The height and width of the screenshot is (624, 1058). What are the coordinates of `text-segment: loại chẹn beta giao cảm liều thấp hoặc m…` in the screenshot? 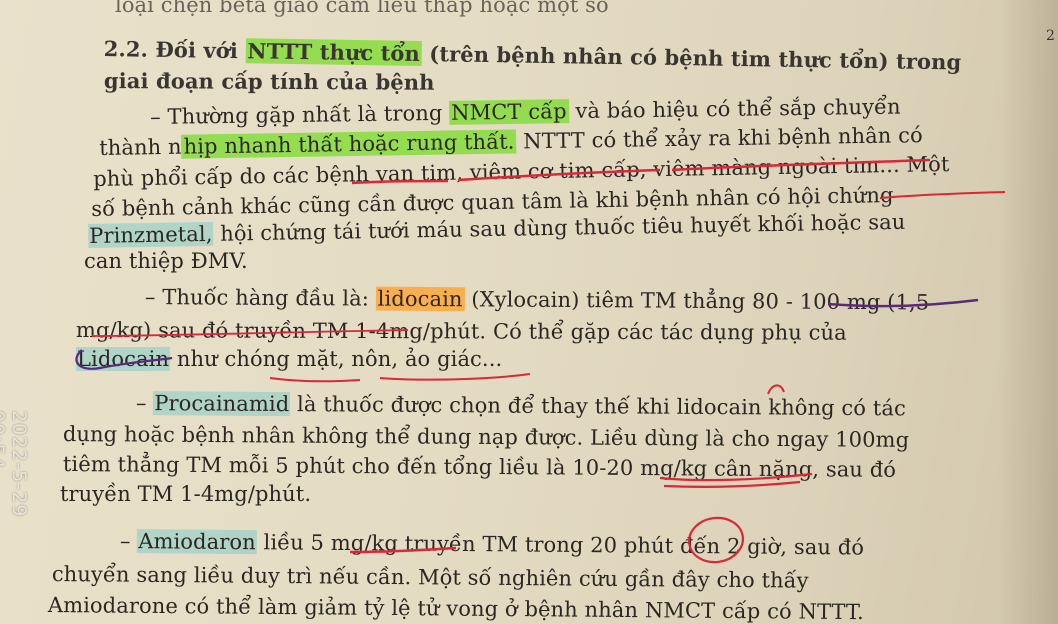 It's located at (362, 8).